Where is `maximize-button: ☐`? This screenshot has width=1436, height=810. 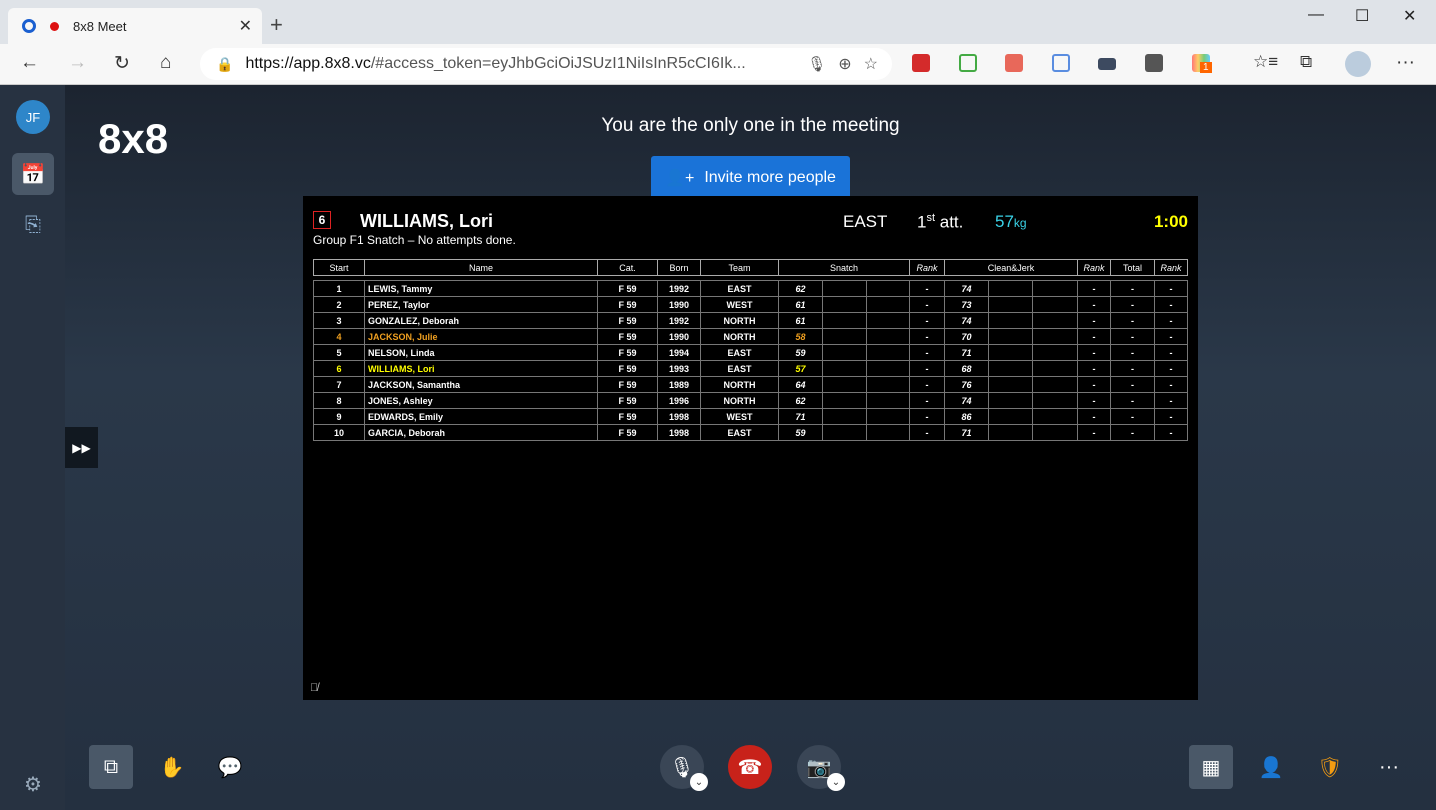 maximize-button: ☐ is located at coordinates (1362, 16).